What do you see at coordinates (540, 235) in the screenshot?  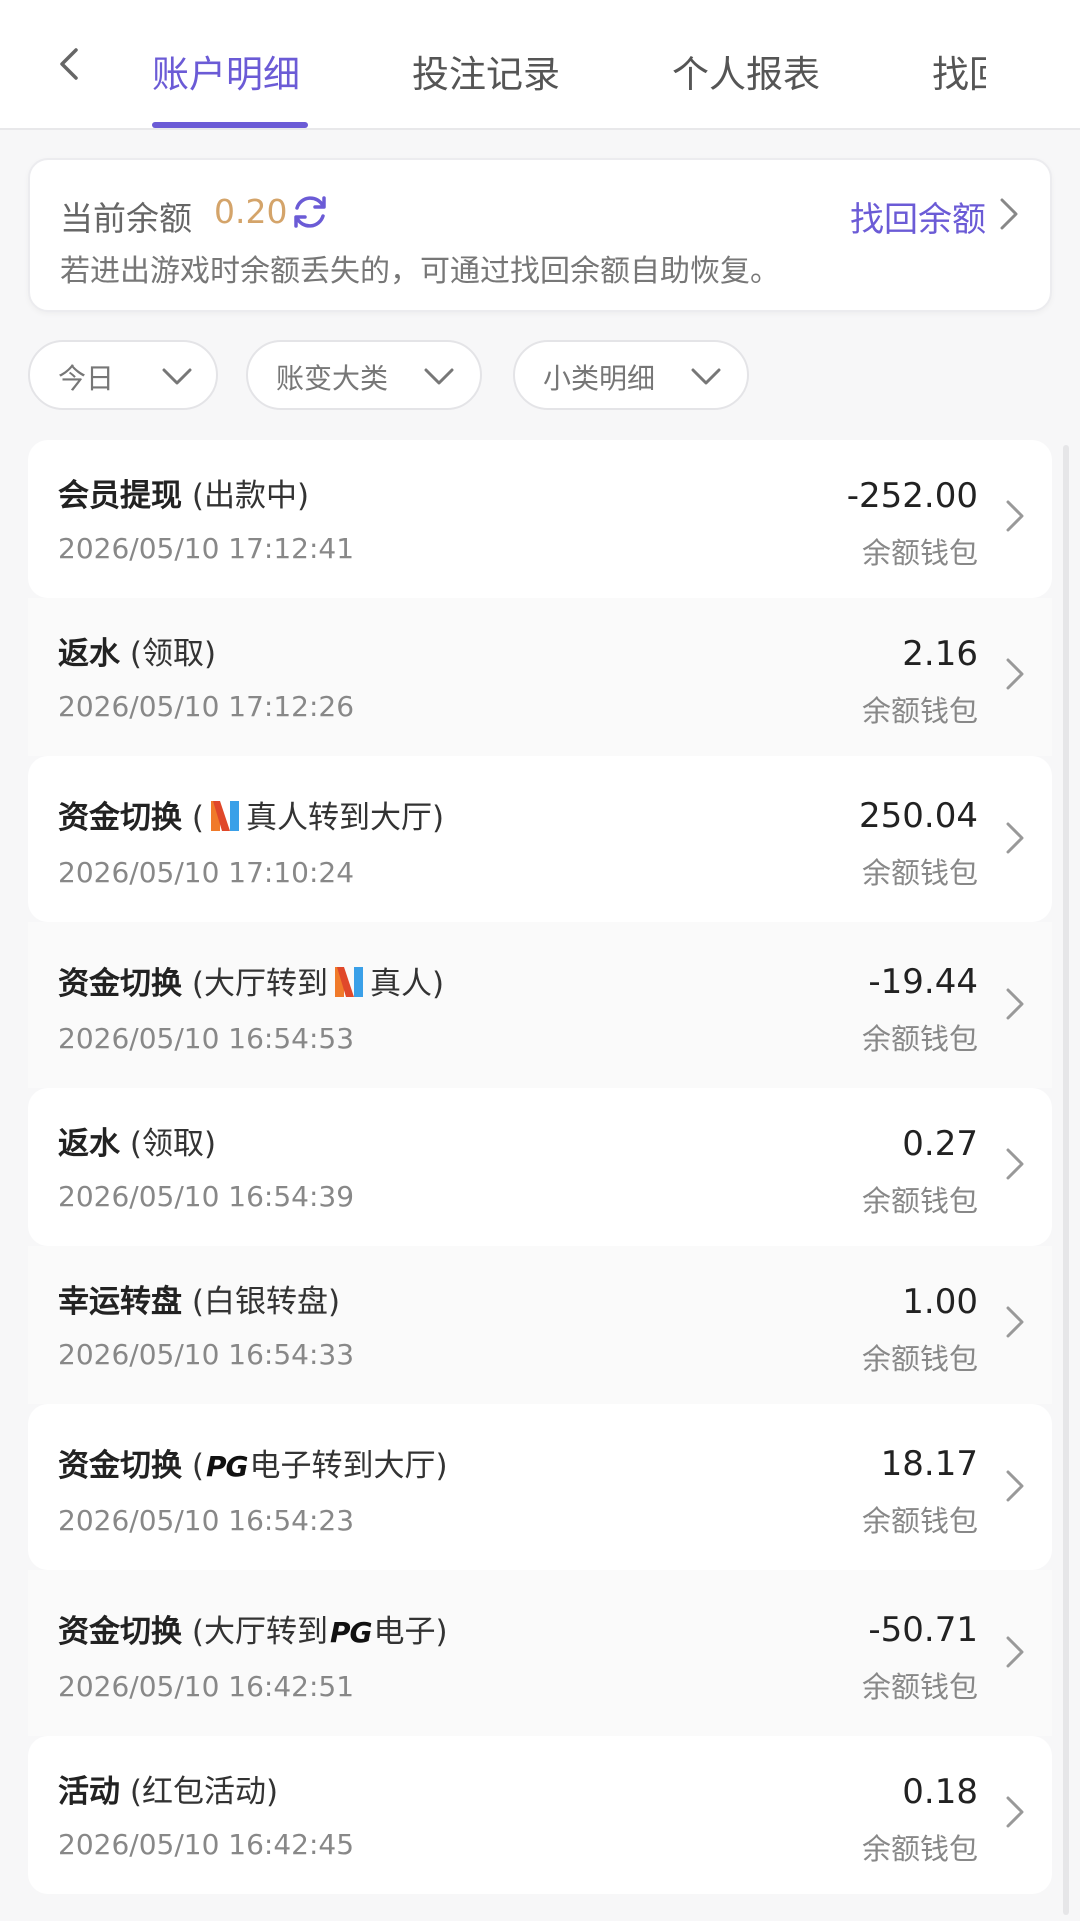 I see `balance-card: 当前余额 0.20 找回余额 若进出游戏时余额丢失的，可通过找回余额自助恢复。` at bounding box center [540, 235].